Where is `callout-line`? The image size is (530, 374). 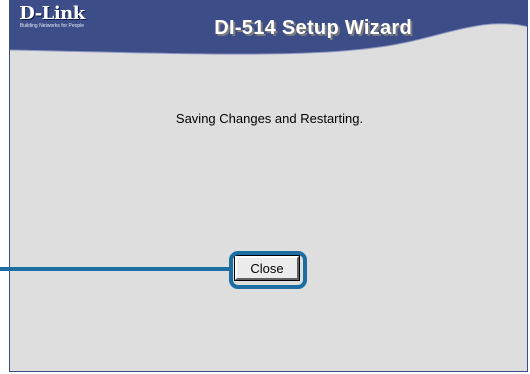
callout-line is located at coordinates (115, 269).